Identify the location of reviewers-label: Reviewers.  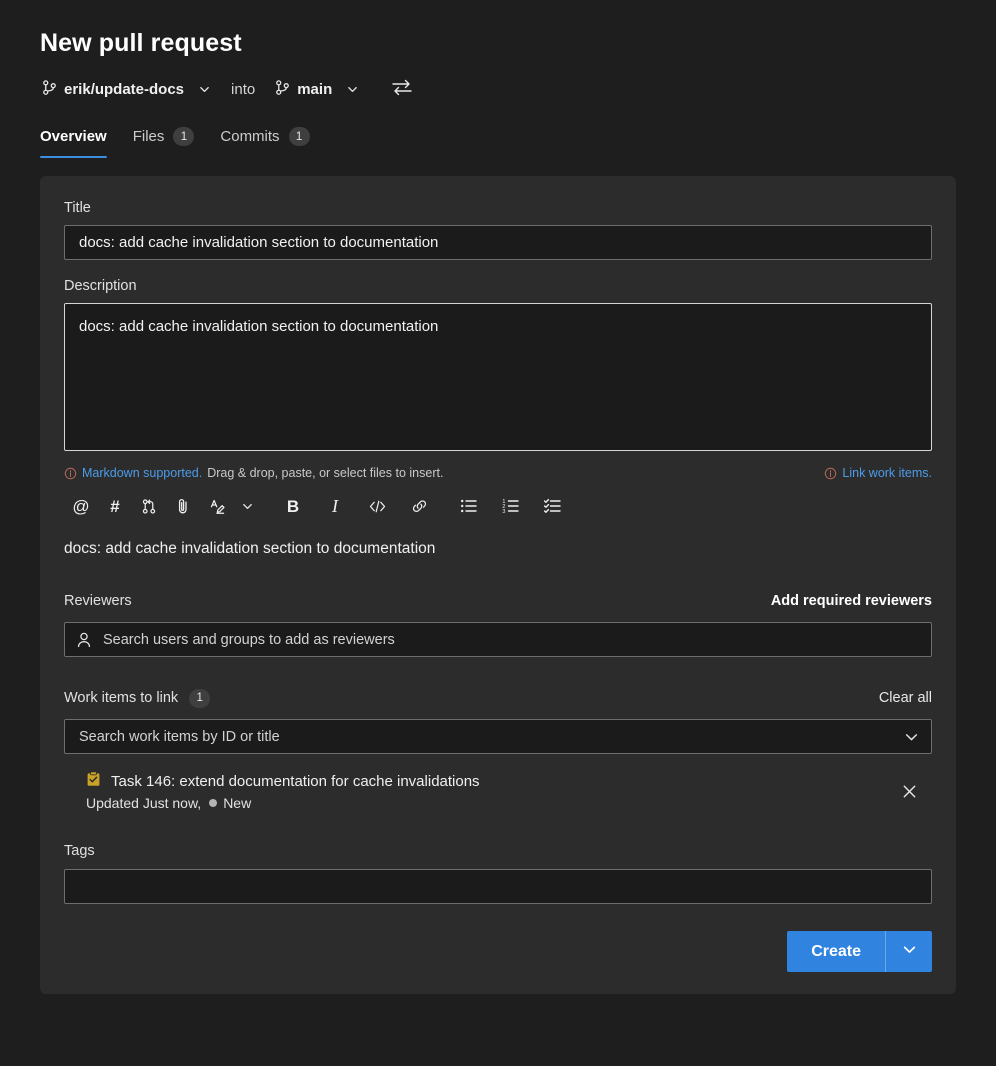
(98, 601).